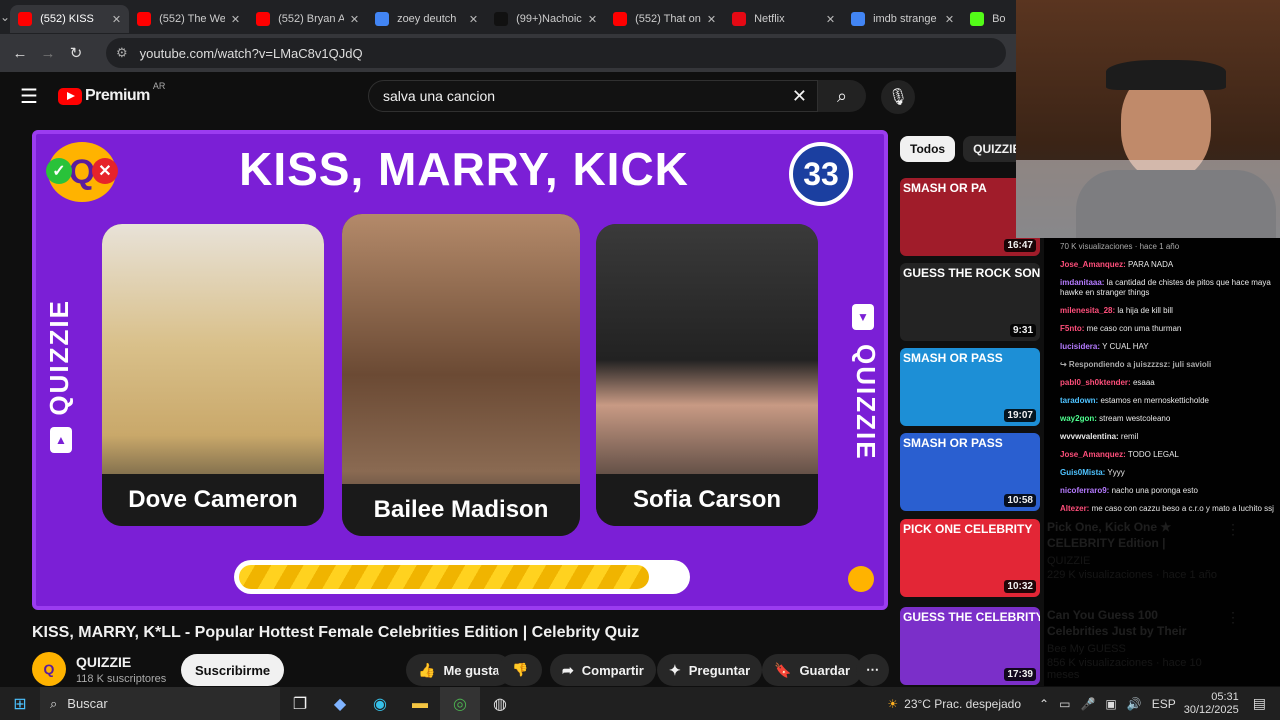  I want to click on chat-message: ↪ Respondiendo a juiszzzsz: juli savioli, so click(1170, 365).